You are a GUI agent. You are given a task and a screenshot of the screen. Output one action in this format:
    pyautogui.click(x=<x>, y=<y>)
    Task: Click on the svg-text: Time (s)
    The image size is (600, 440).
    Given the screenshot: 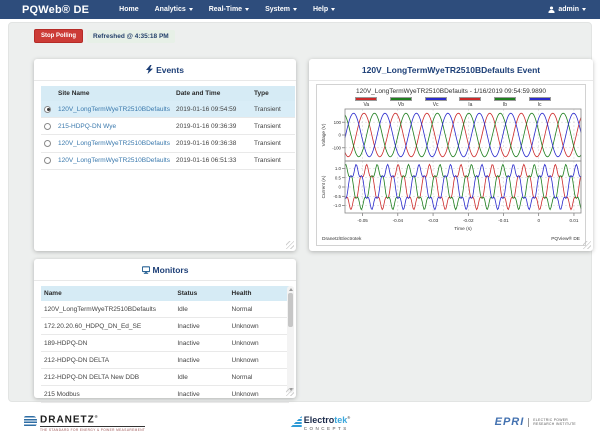 What is the action you would take?
    pyautogui.click(x=463, y=229)
    